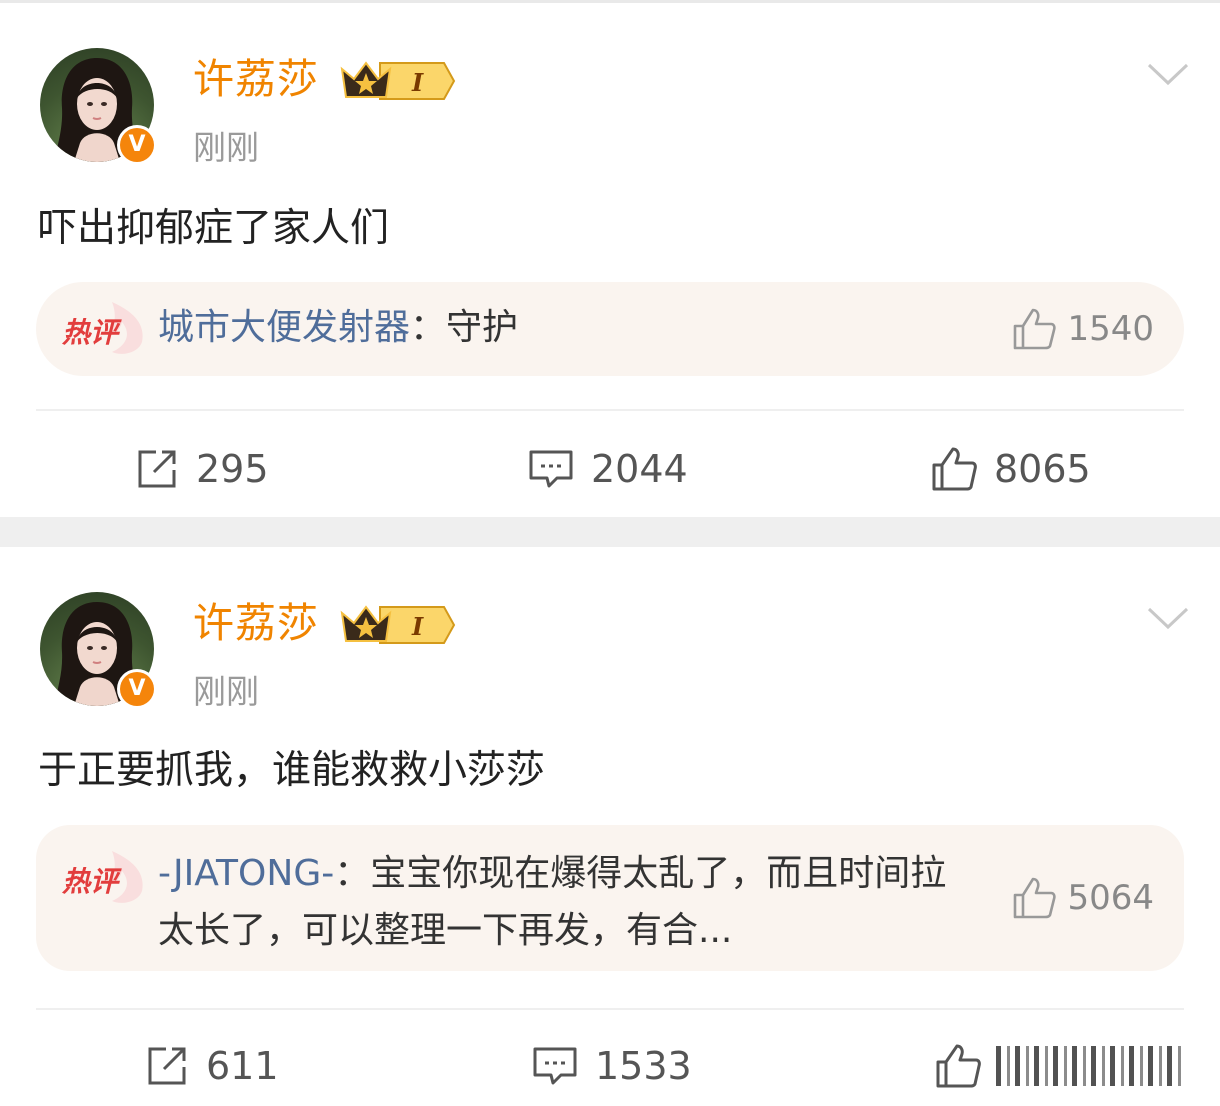 The height and width of the screenshot is (1106, 1220). I want to click on action-bar: 611 1533, so click(610, 1066).